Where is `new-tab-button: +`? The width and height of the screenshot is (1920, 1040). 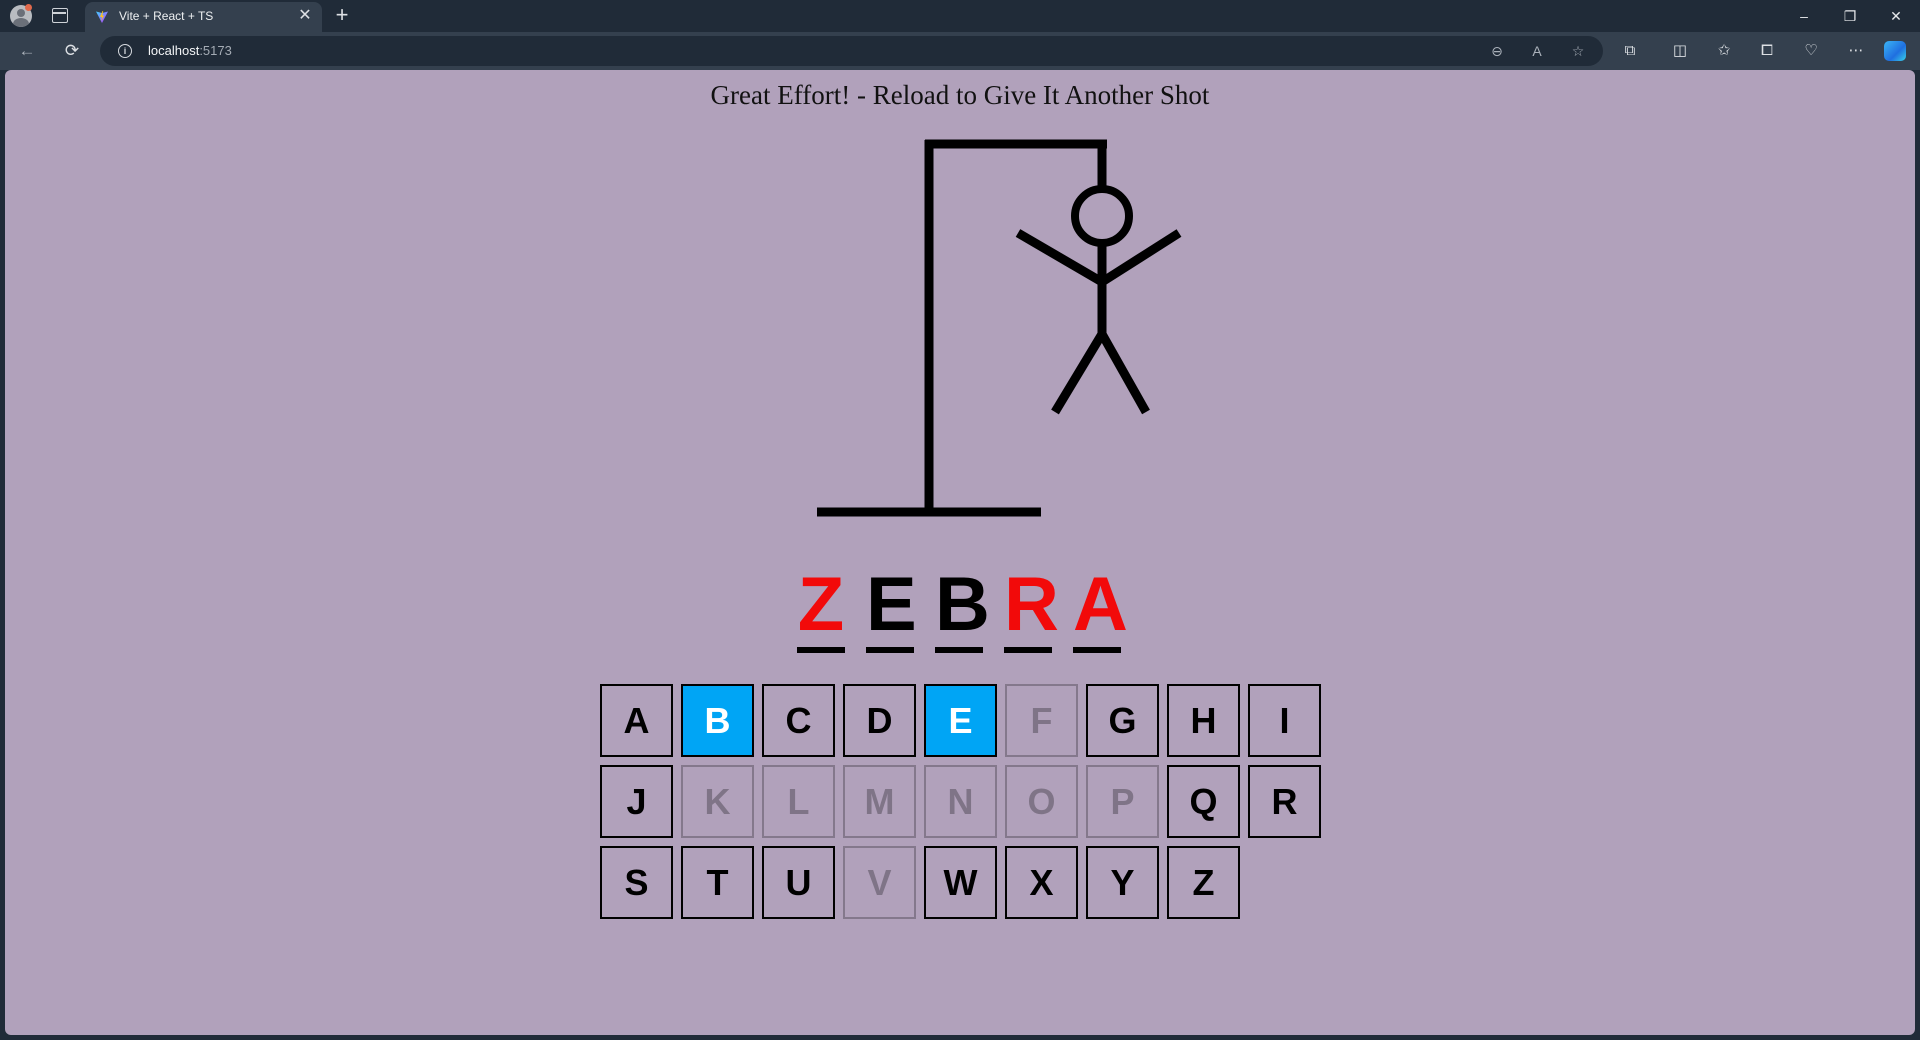
new-tab-button: + is located at coordinates (342, 16).